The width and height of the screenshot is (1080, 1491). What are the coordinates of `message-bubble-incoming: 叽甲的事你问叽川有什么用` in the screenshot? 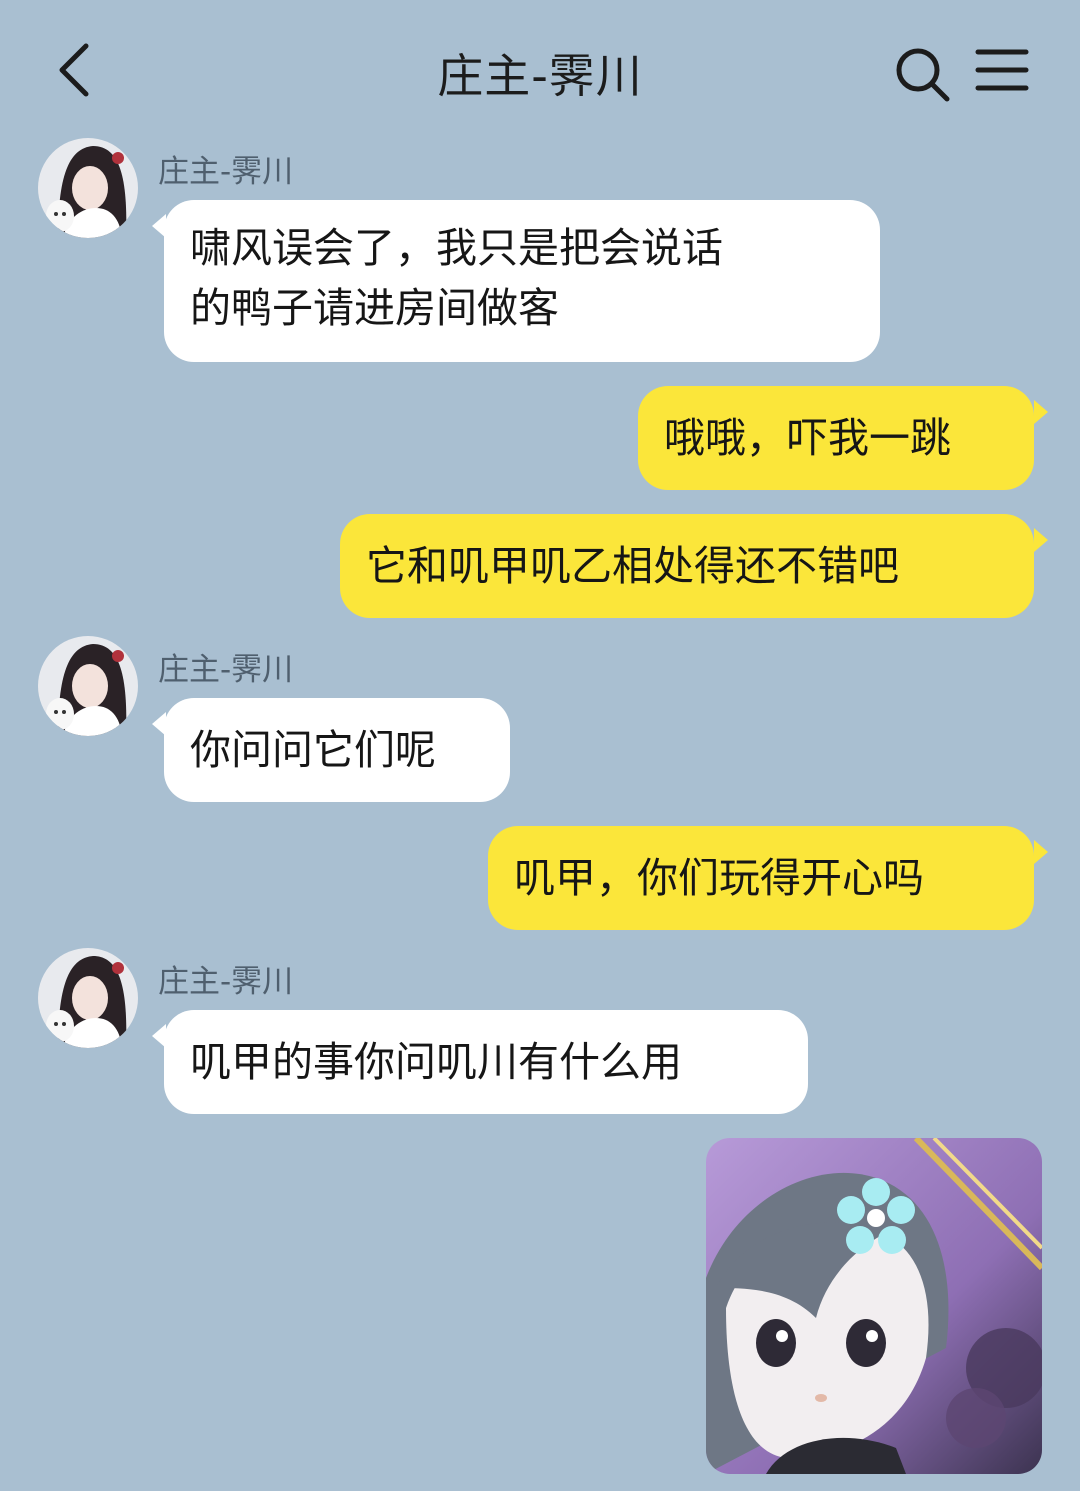 It's located at (486, 1062).